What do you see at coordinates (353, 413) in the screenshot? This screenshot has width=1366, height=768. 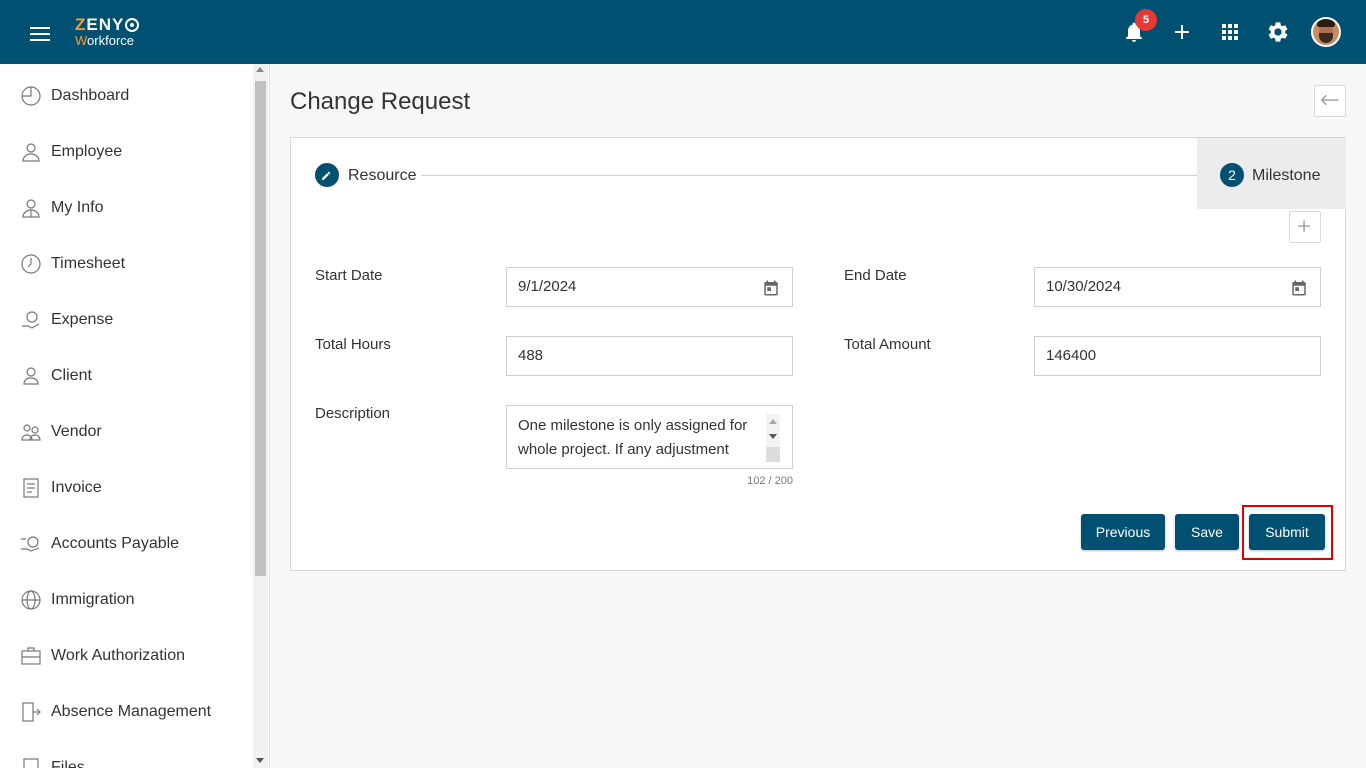 I see `description-label: Description` at bounding box center [353, 413].